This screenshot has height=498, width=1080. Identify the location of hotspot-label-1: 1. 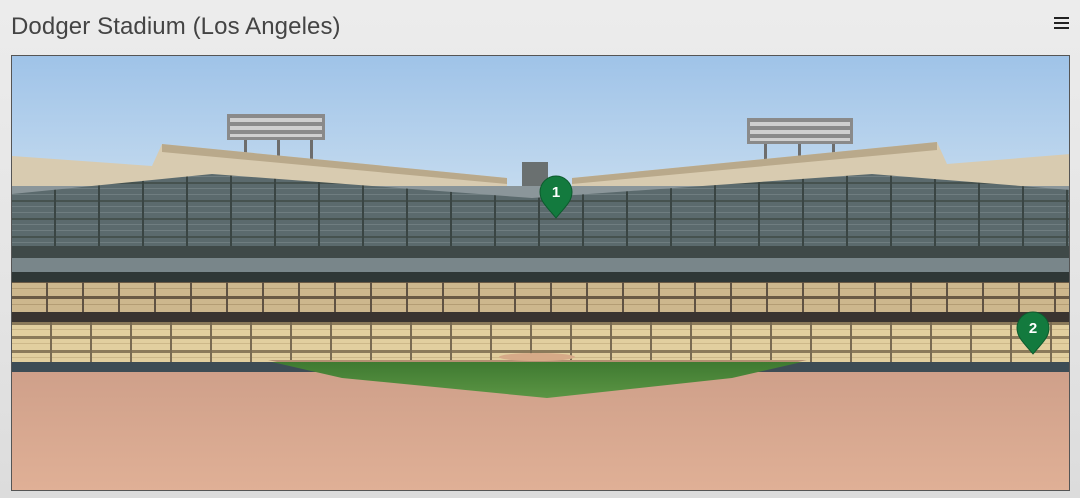
(556, 192).